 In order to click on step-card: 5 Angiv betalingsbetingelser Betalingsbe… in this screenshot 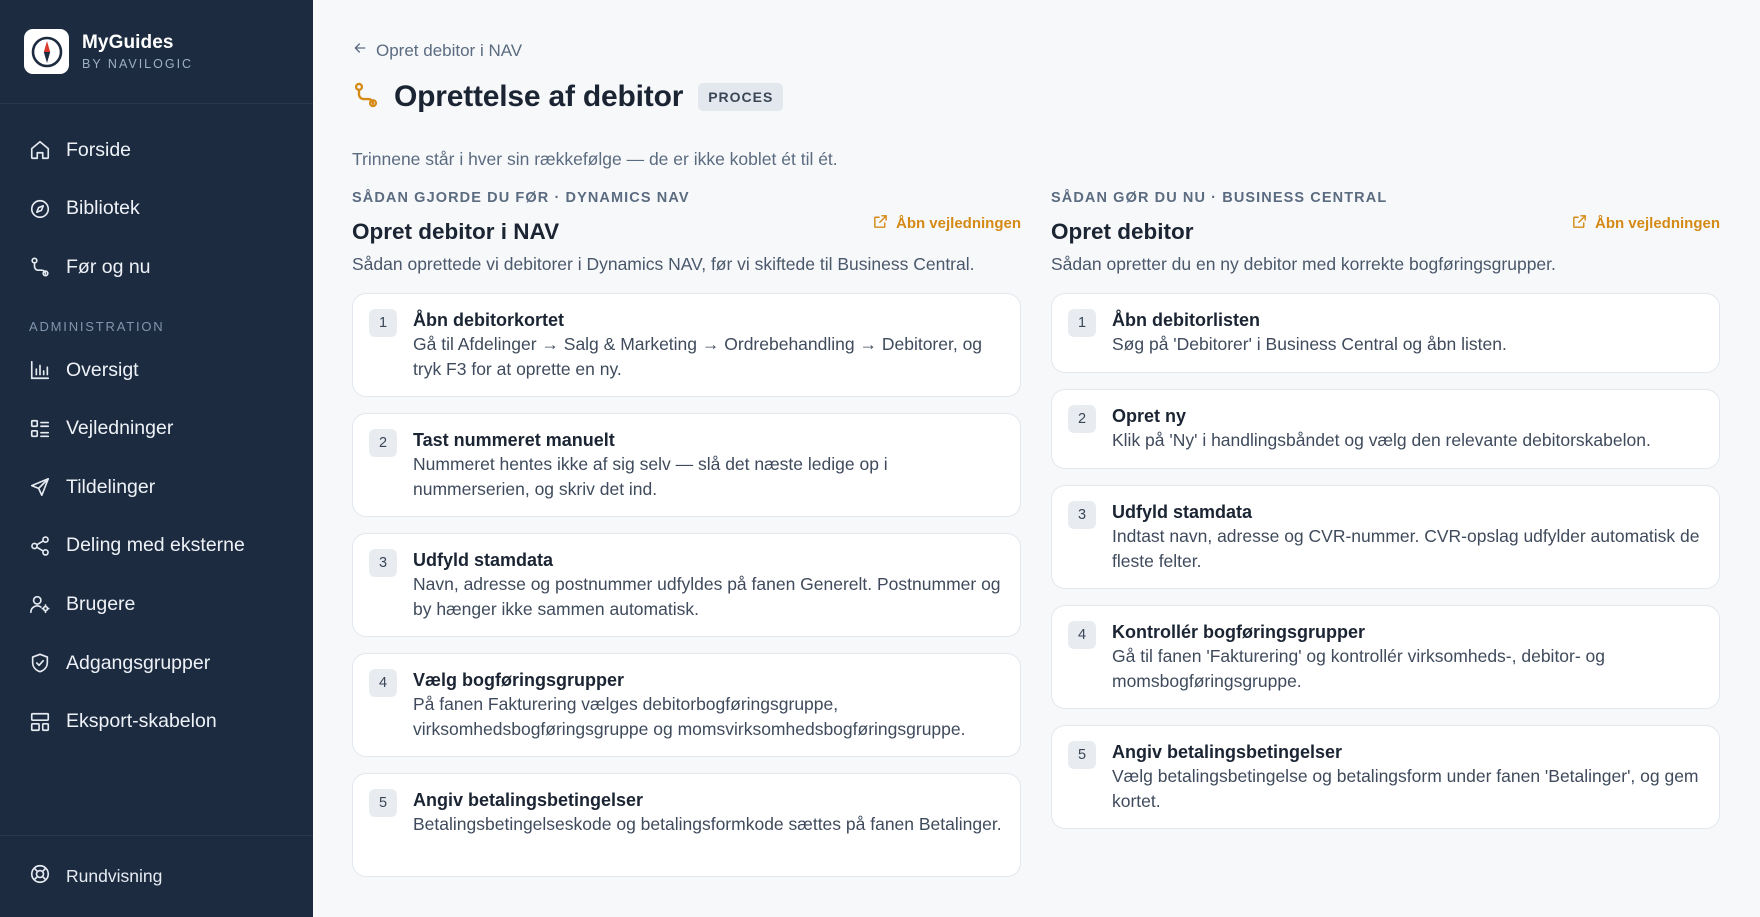, I will do `click(686, 825)`.